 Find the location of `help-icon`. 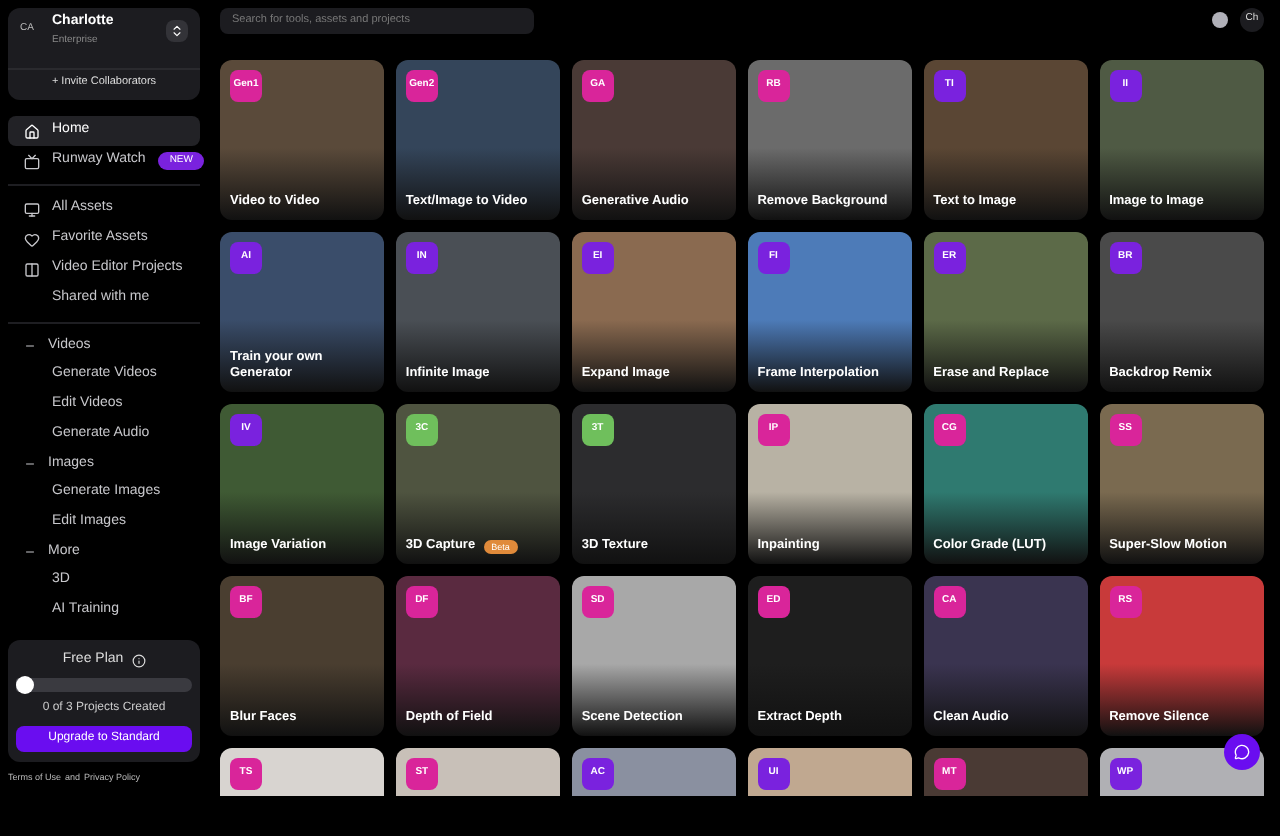

help-icon is located at coordinates (1220, 20).